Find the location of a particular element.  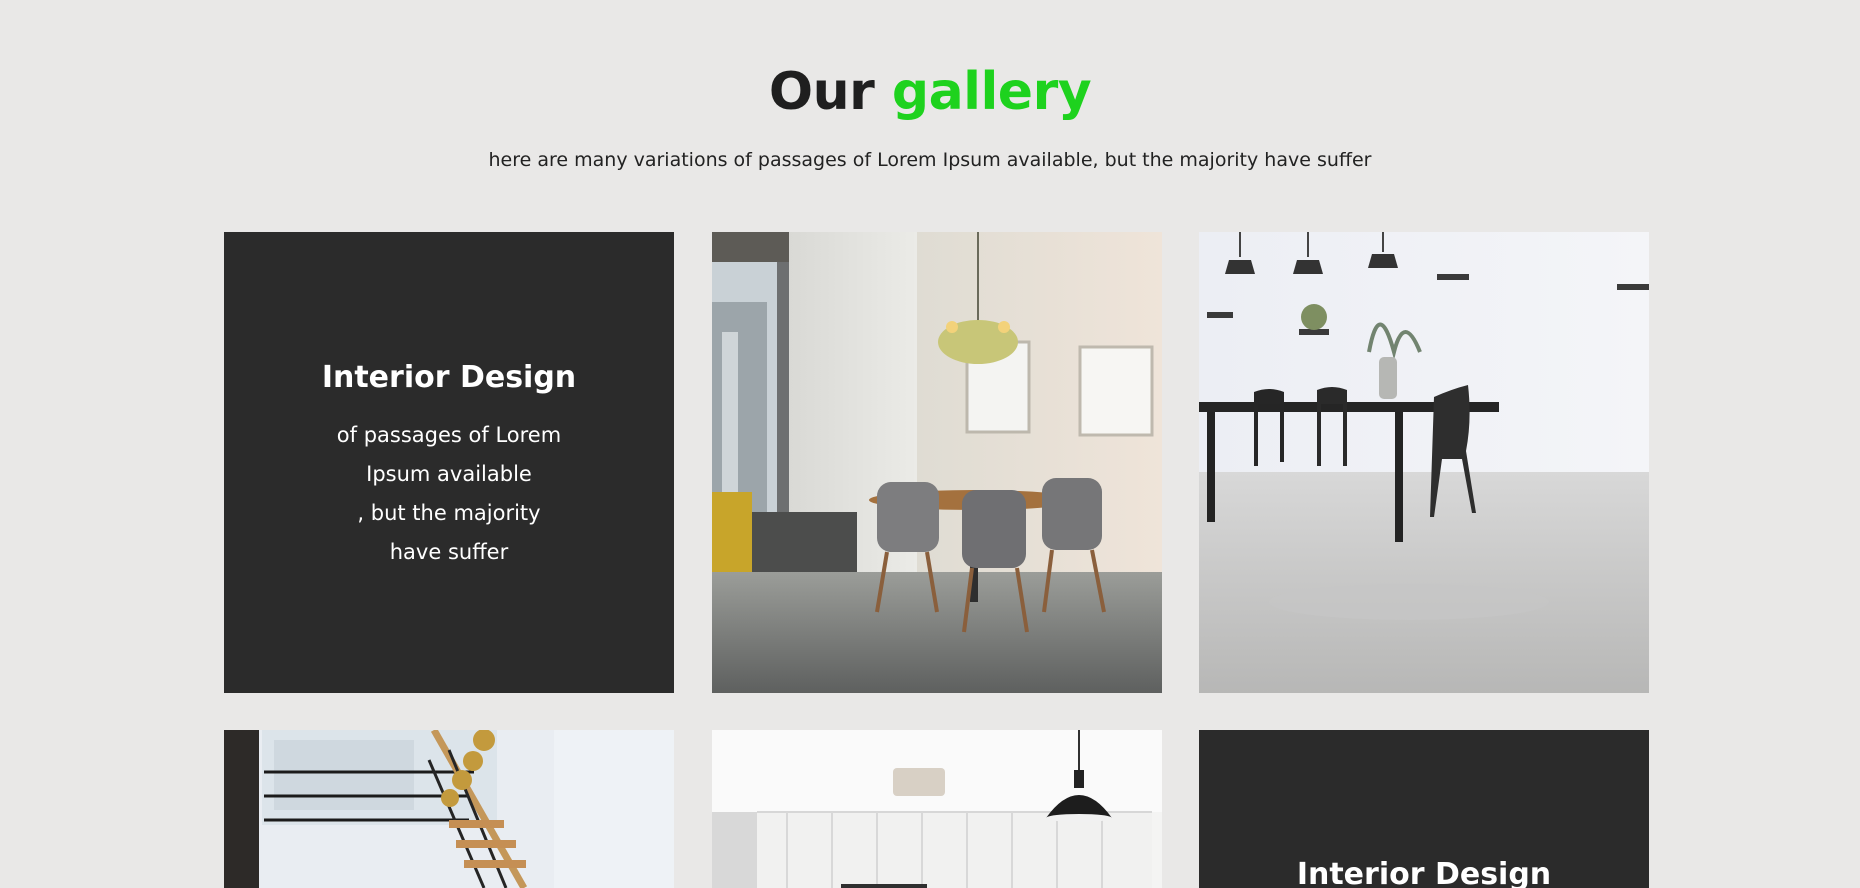

gallery-title-accent: gallery is located at coordinates (991, 92).